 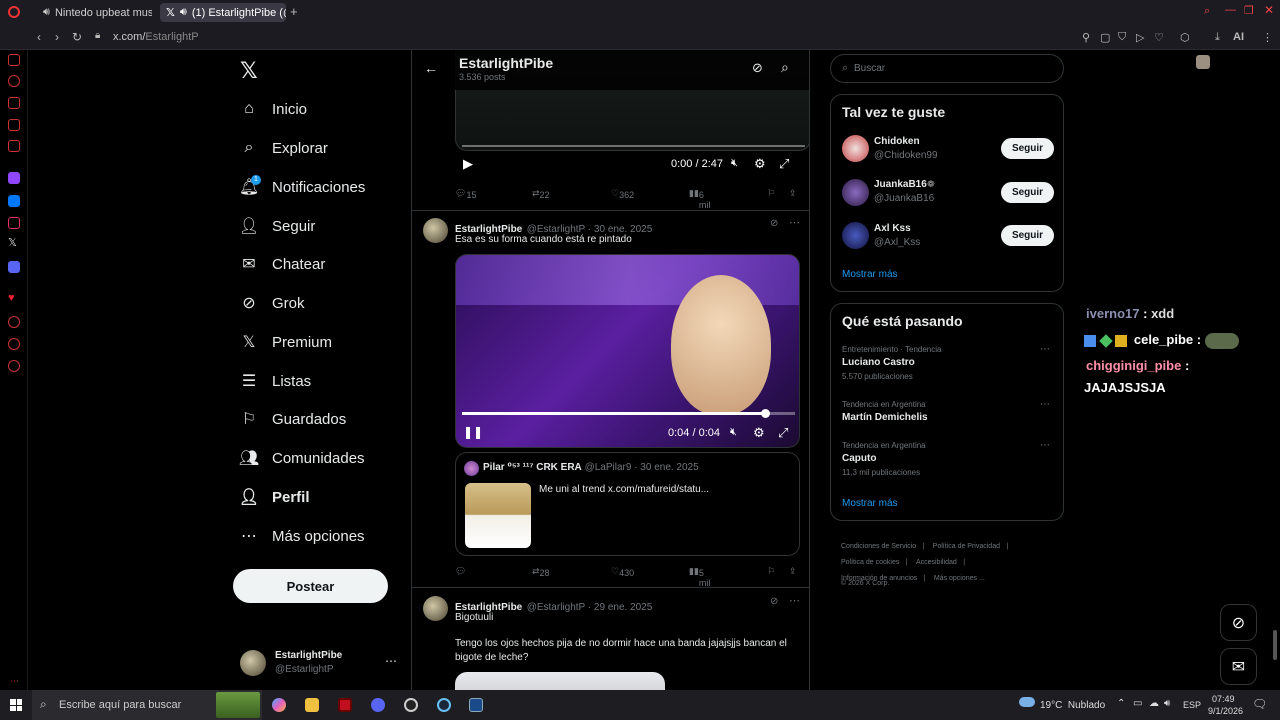 I want to click on obs-icon, so click(x=411, y=705).